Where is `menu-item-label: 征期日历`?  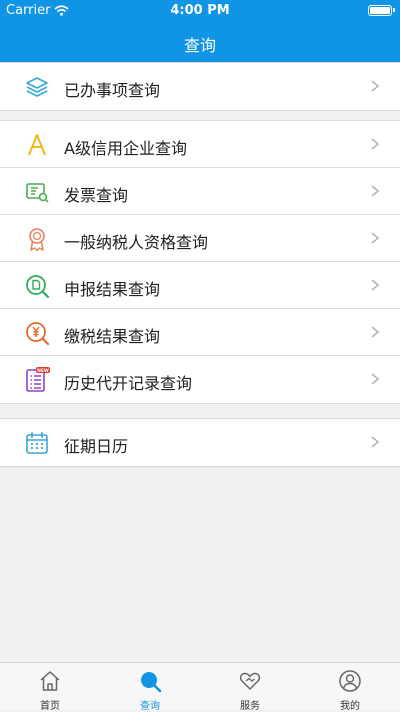 menu-item-label: 征期日历 is located at coordinates (96, 446).